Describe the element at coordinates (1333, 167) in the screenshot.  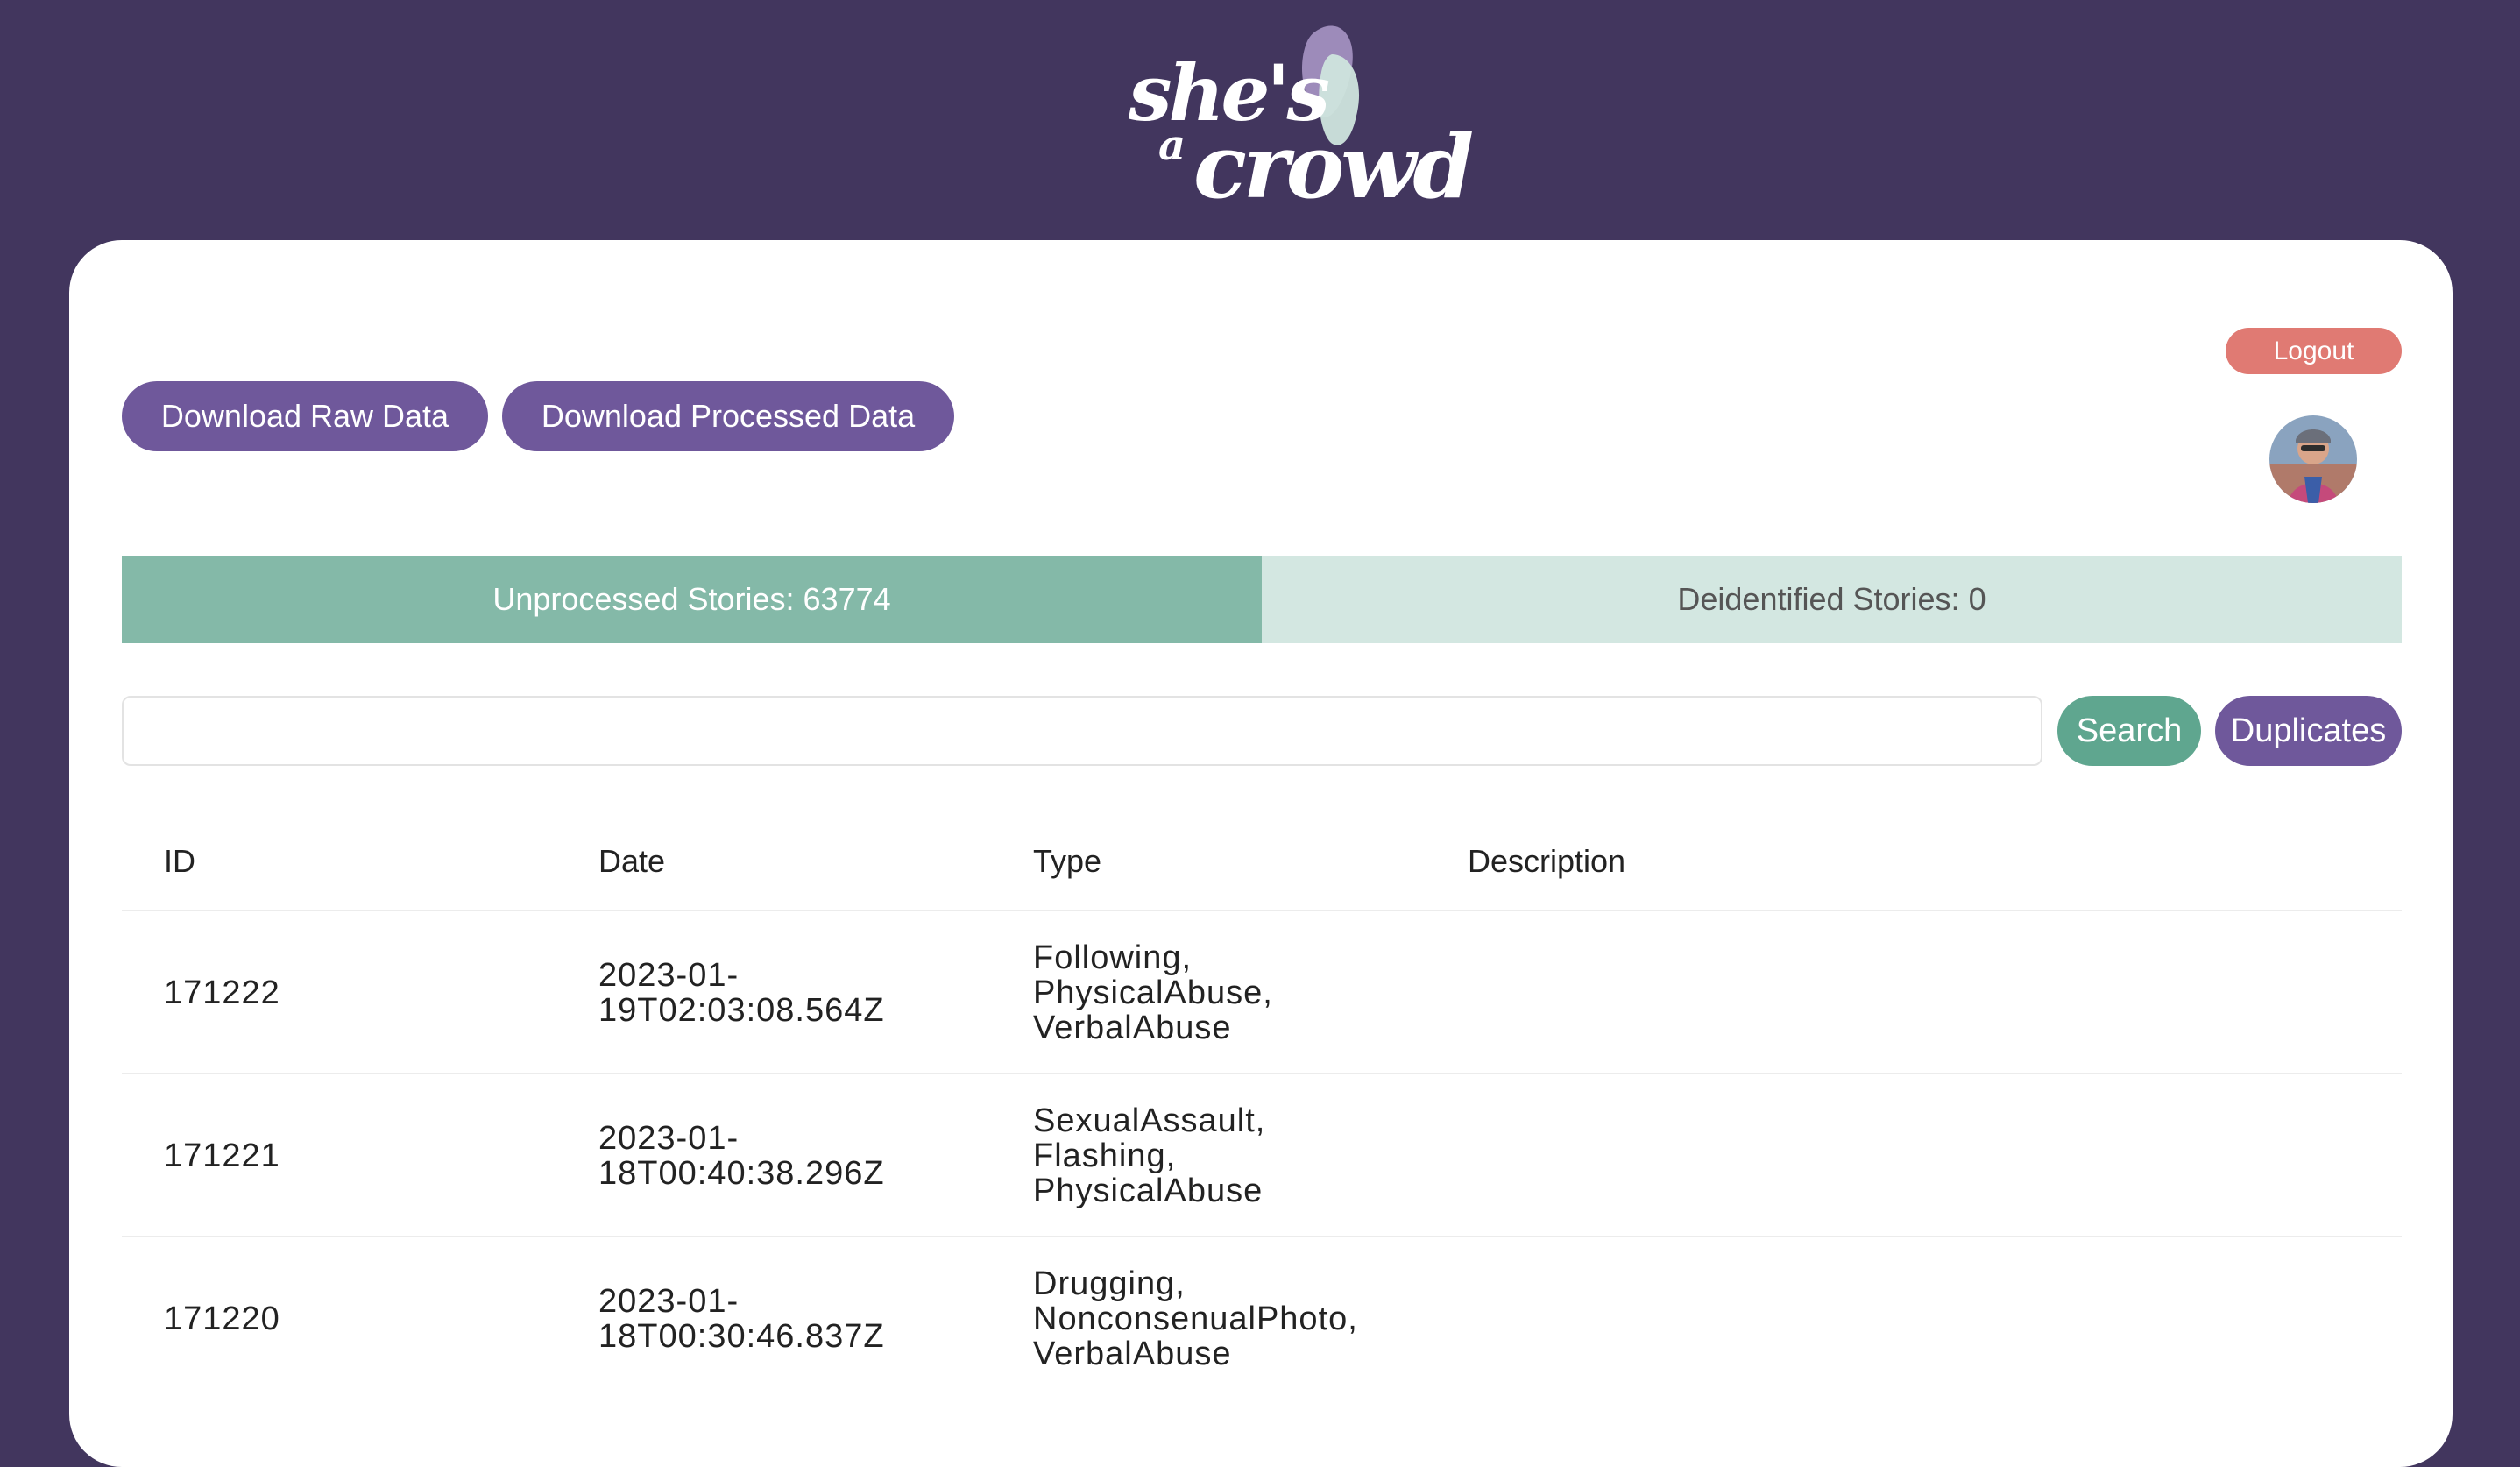
I see `logo-text-crowd: crowd` at that location.